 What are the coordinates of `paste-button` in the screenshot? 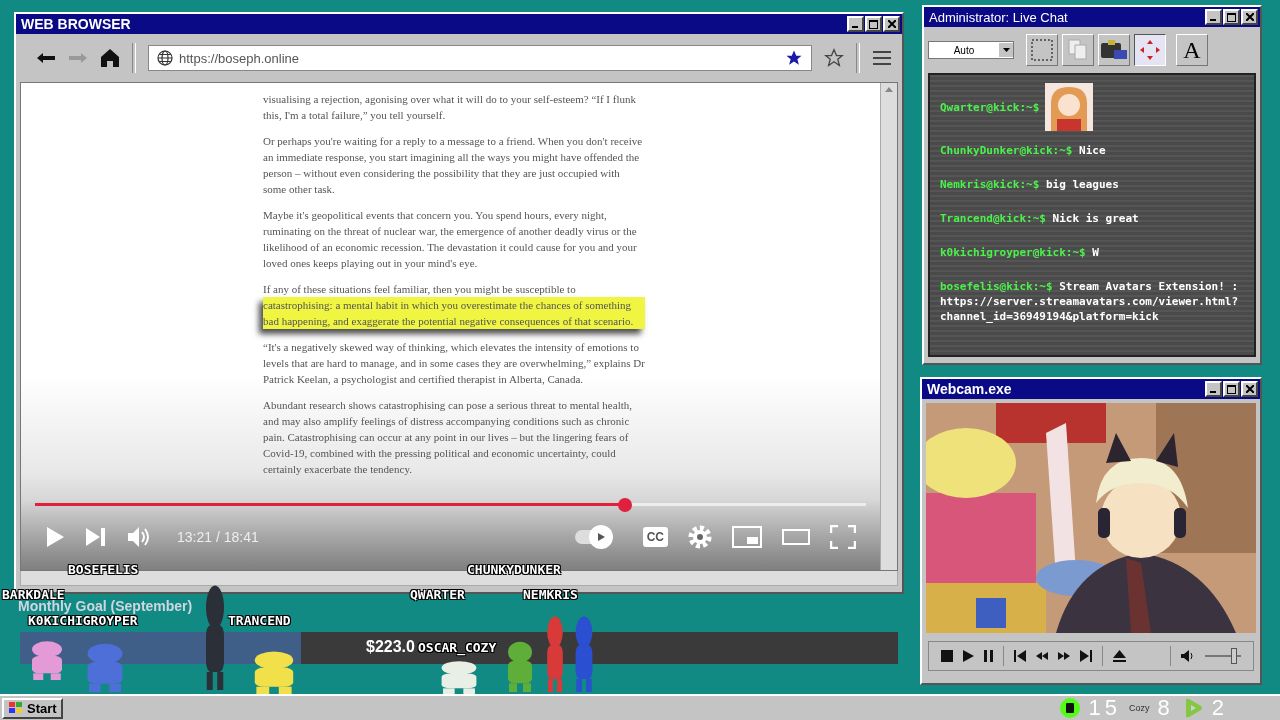 It's located at (1114, 50).